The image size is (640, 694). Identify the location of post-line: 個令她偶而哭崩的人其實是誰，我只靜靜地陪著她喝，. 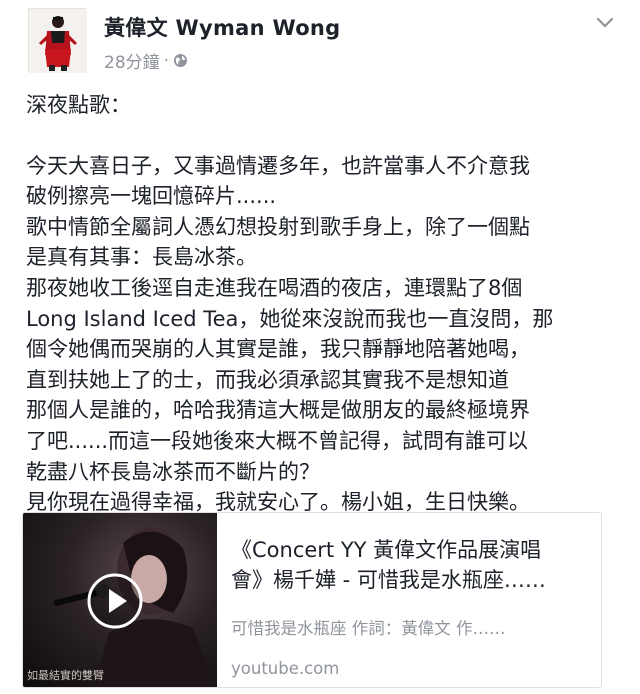
(278, 349).